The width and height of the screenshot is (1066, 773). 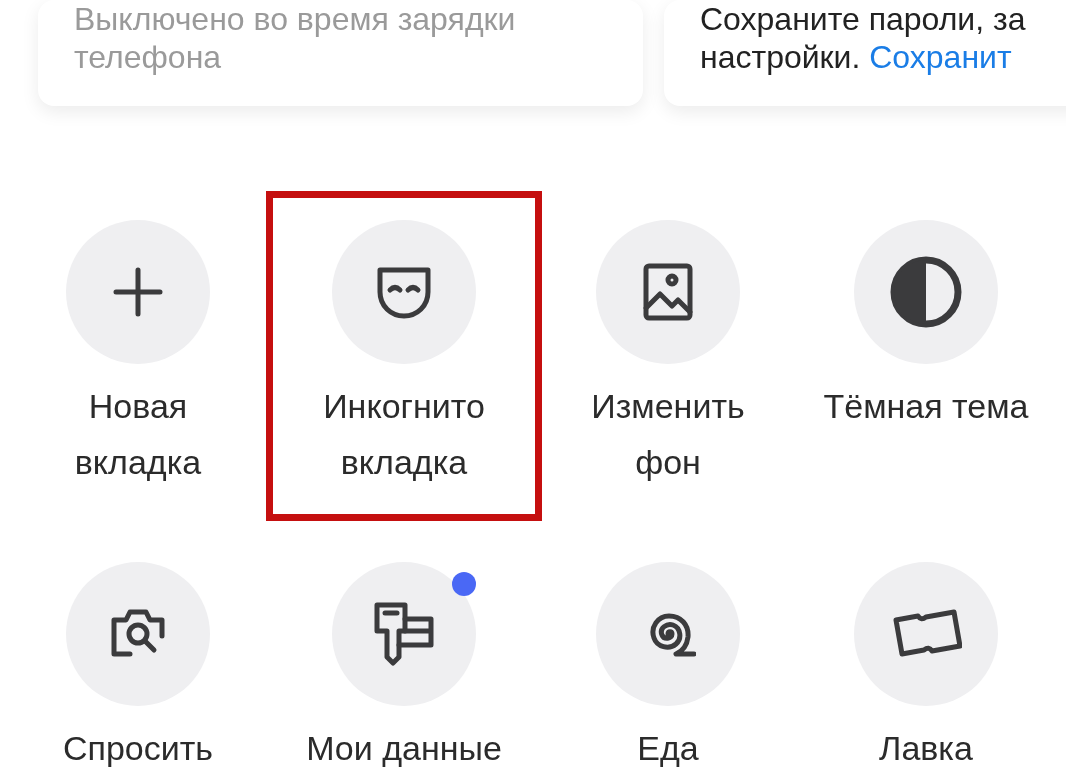 What do you see at coordinates (940, 57) in the screenshot?
I see `save-link: Сохранит` at bounding box center [940, 57].